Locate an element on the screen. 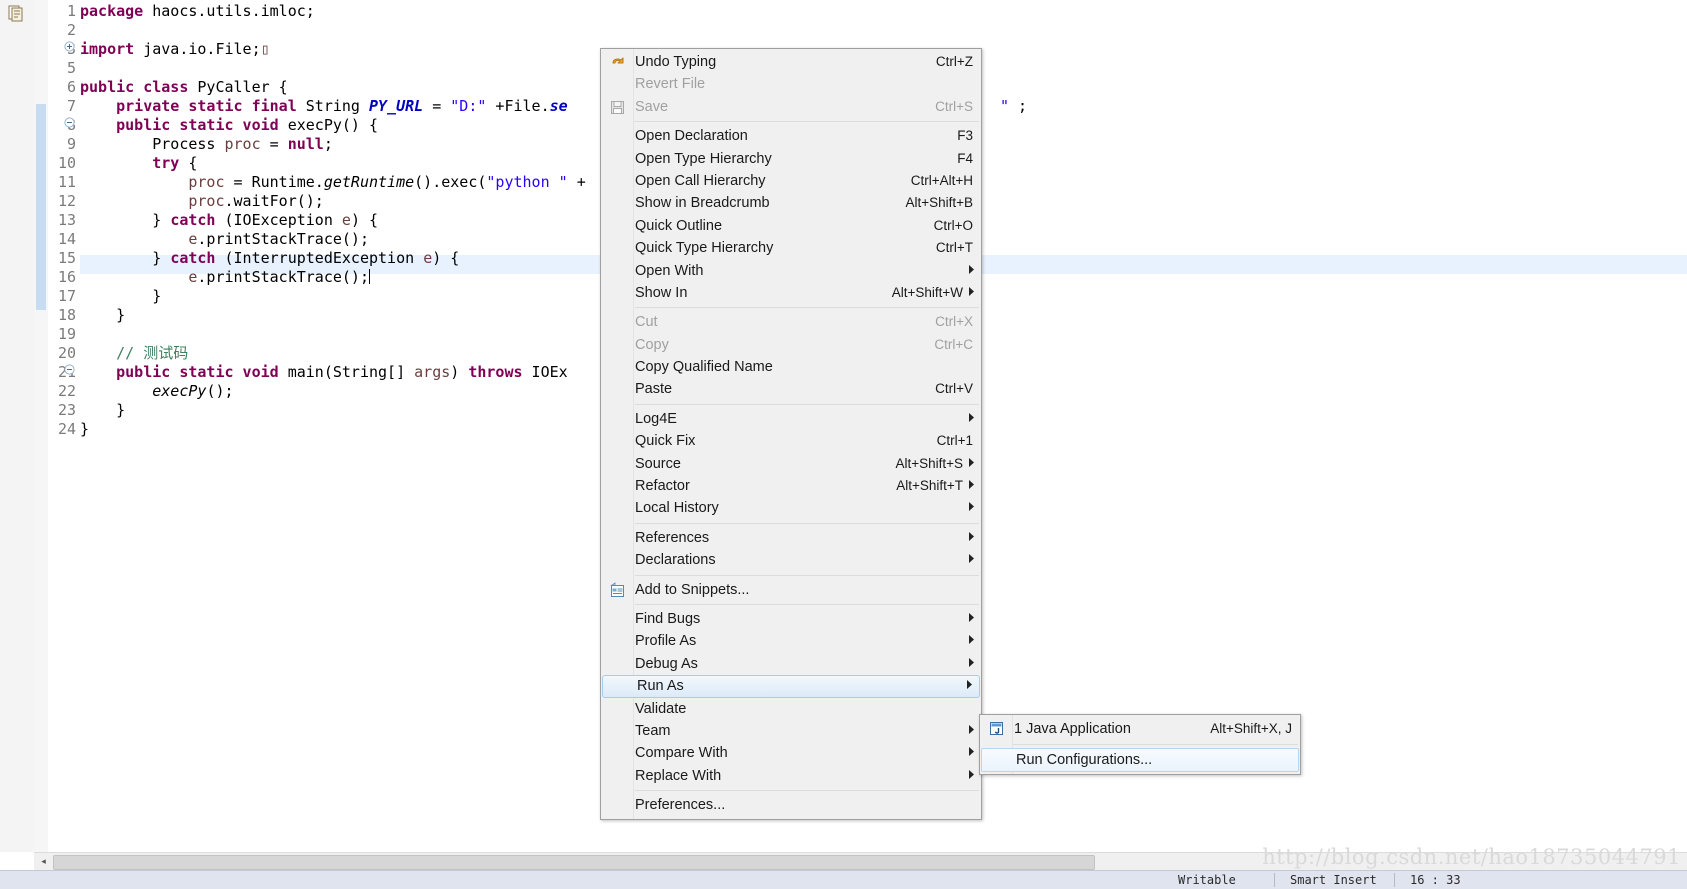  menu-item-shortcut: F3 is located at coordinates (965, 136).